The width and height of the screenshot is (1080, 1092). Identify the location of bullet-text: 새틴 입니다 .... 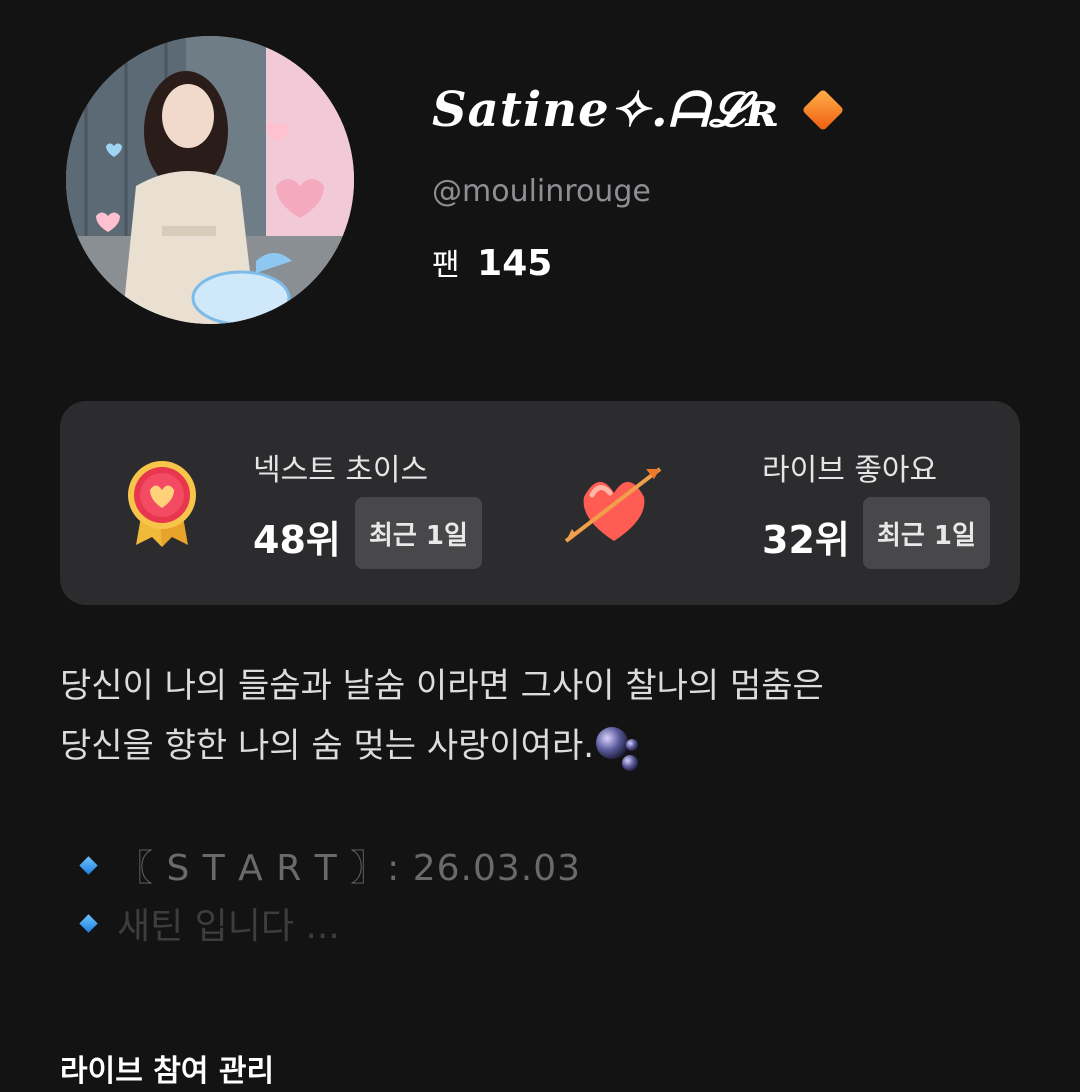
(228, 926).